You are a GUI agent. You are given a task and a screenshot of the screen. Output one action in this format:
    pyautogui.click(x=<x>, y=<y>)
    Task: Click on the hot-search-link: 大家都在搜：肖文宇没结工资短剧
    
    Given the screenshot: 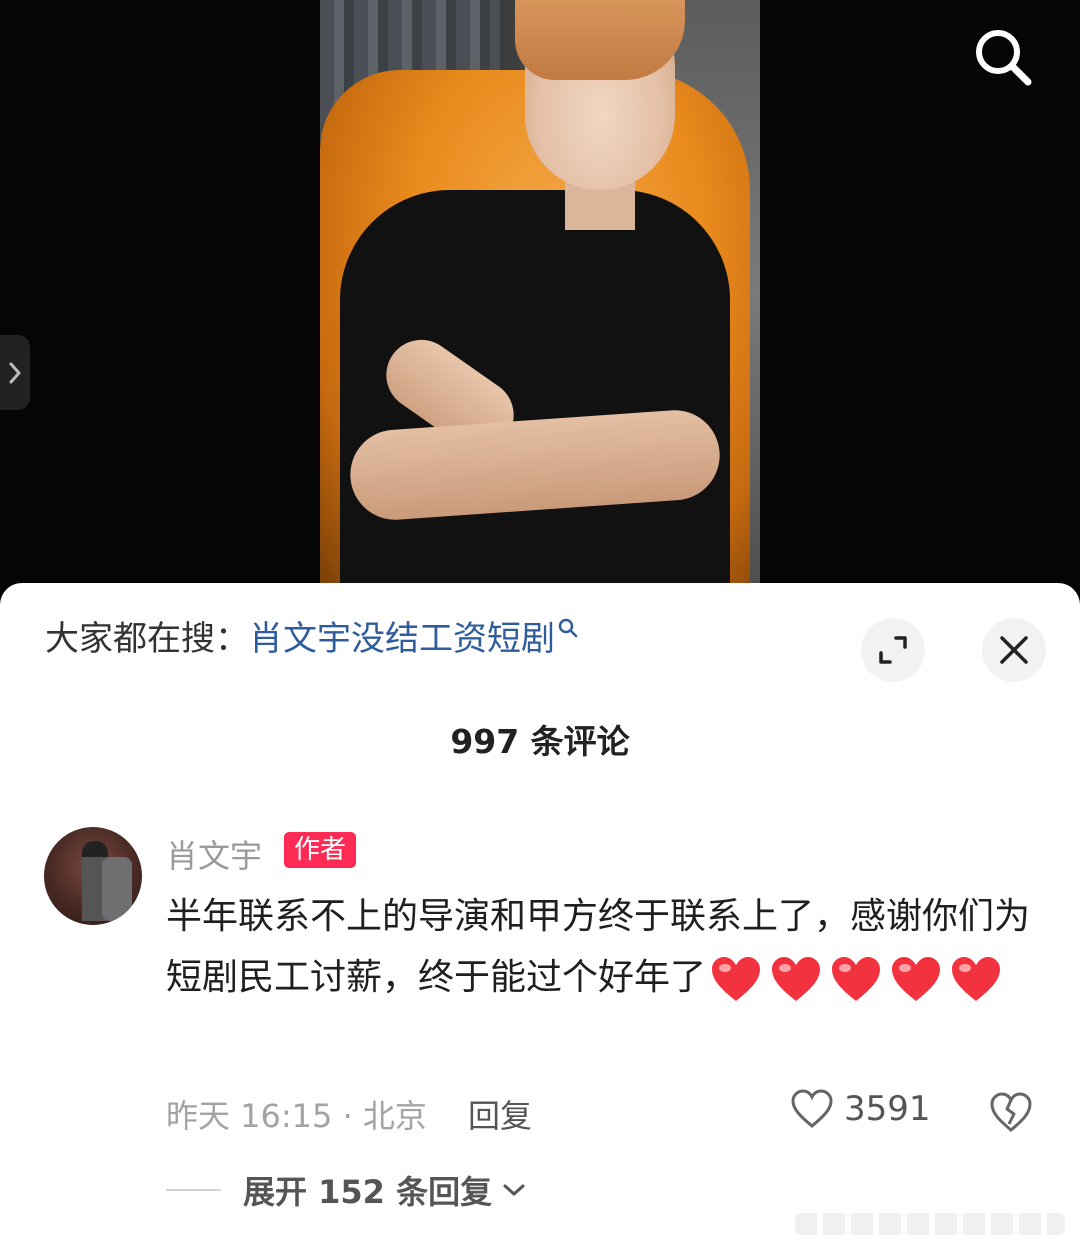 What is the action you would take?
    pyautogui.click(x=312, y=635)
    